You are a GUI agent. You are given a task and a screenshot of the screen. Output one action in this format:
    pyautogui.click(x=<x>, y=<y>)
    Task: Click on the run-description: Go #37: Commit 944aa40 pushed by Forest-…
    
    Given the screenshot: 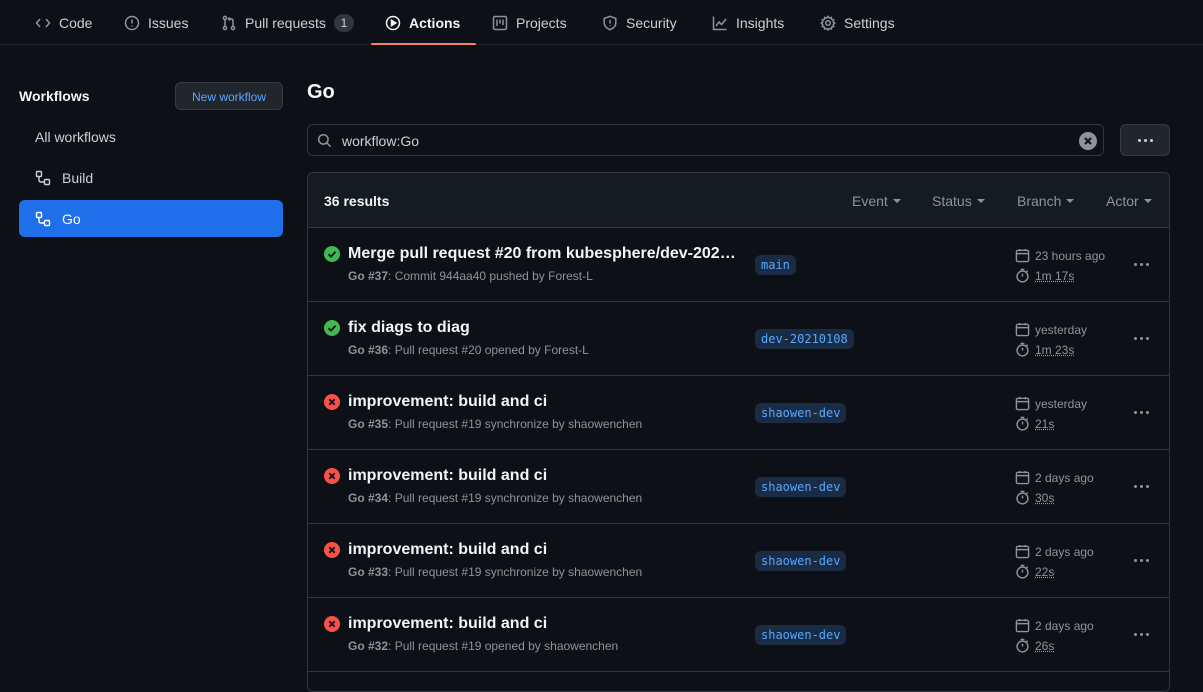 What is the action you would take?
    pyautogui.click(x=470, y=276)
    